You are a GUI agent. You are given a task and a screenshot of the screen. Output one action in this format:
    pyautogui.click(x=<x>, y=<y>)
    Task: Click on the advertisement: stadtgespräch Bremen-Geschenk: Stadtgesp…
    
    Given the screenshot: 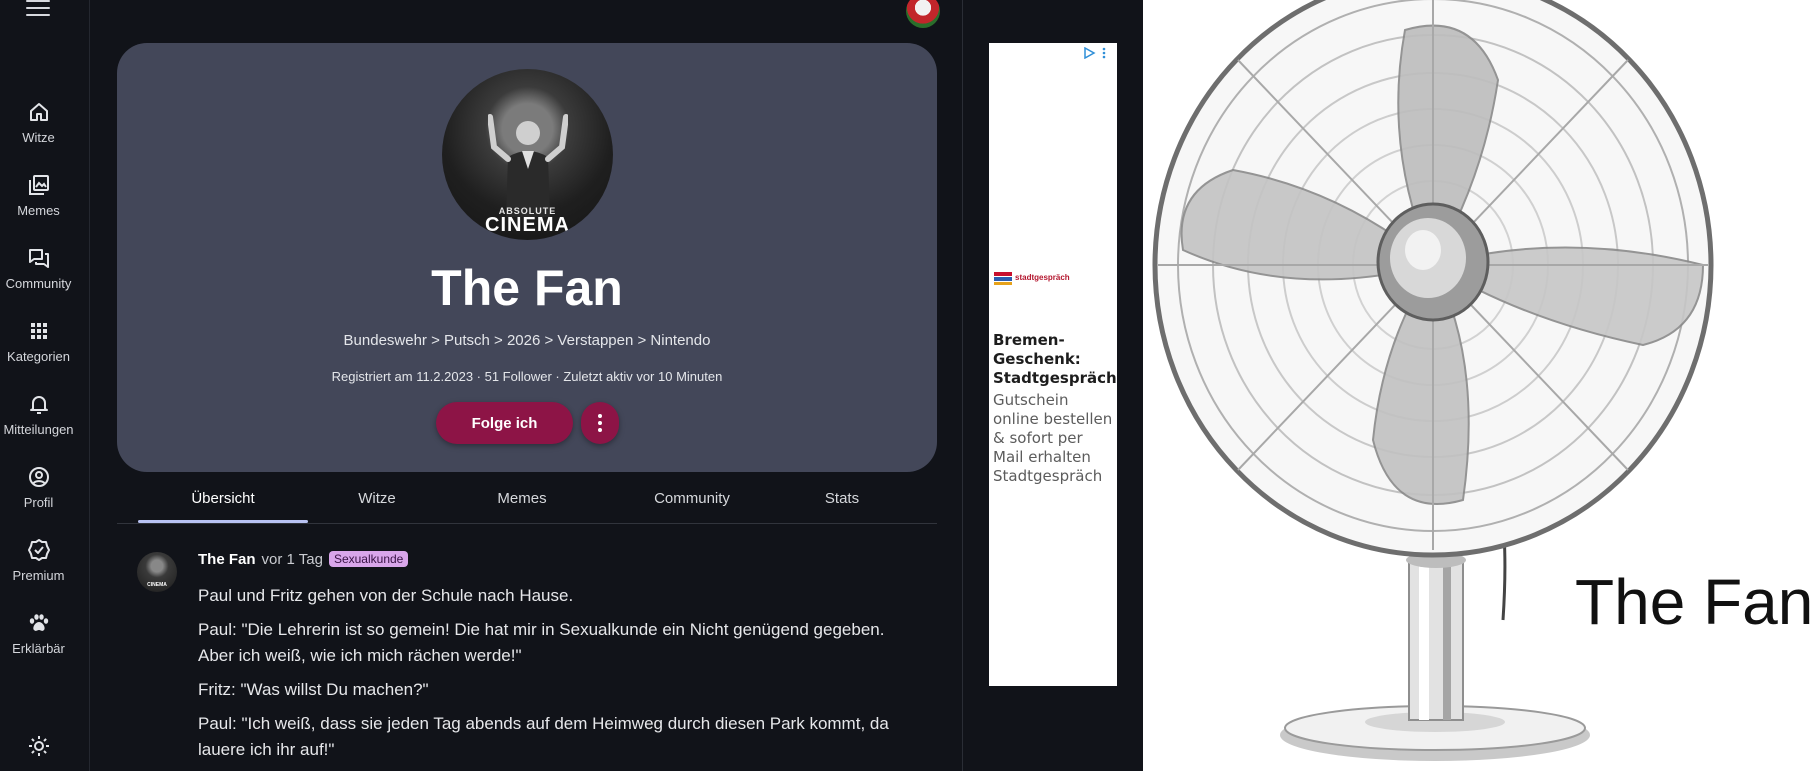 What is the action you would take?
    pyautogui.click(x=1053, y=364)
    